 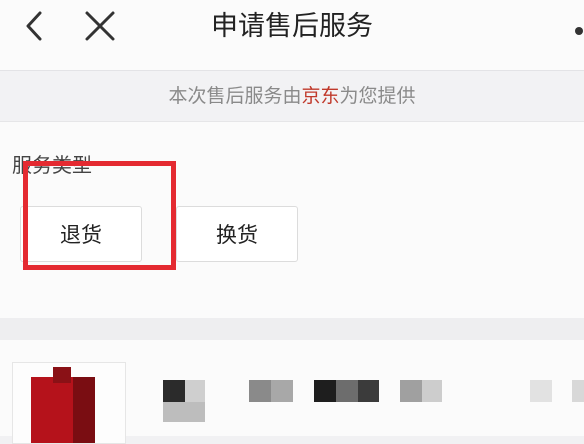 I want to click on service-type-label: 服务类型, so click(x=52, y=165).